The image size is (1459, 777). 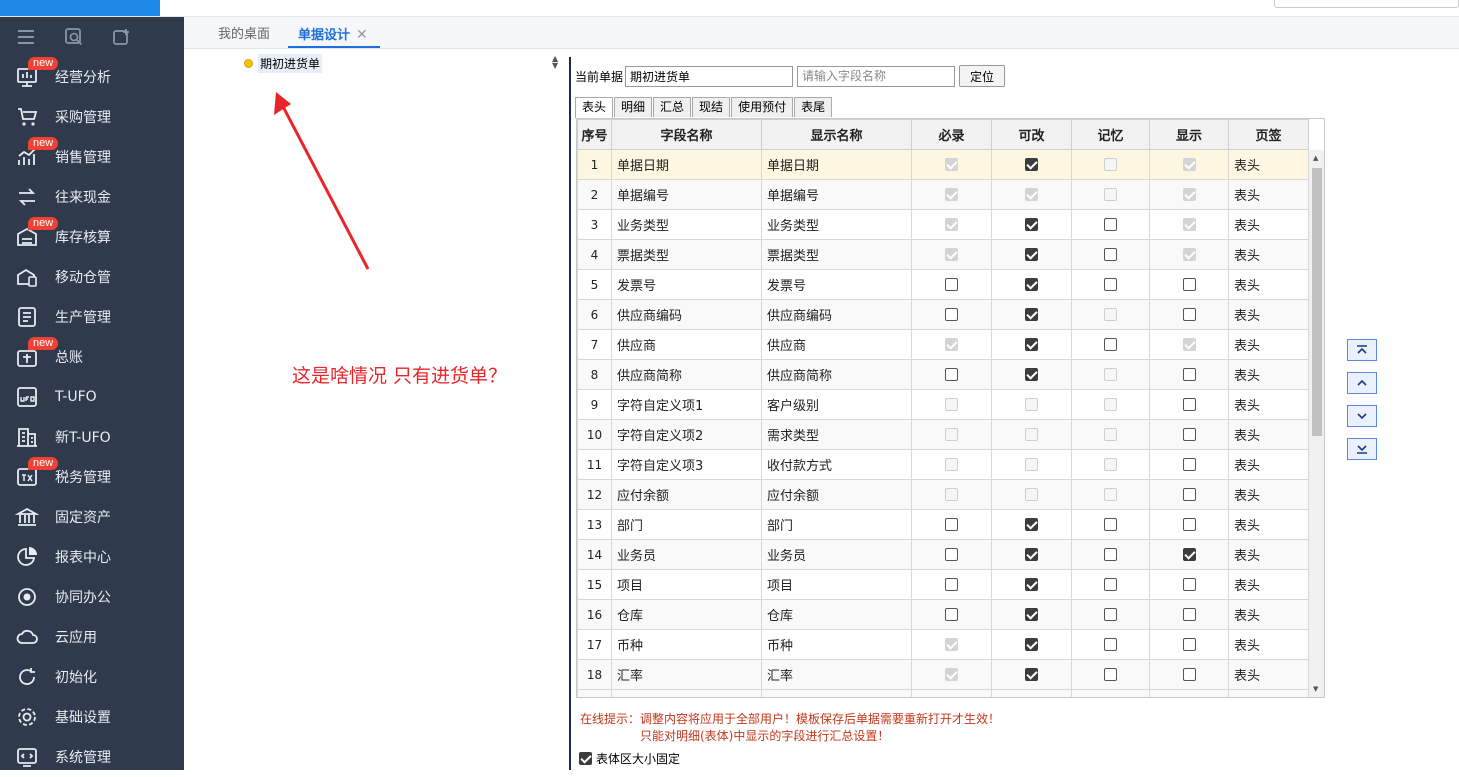 I want to click on table-row: 18 汇率 汇率 表头, so click(x=943, y=674).